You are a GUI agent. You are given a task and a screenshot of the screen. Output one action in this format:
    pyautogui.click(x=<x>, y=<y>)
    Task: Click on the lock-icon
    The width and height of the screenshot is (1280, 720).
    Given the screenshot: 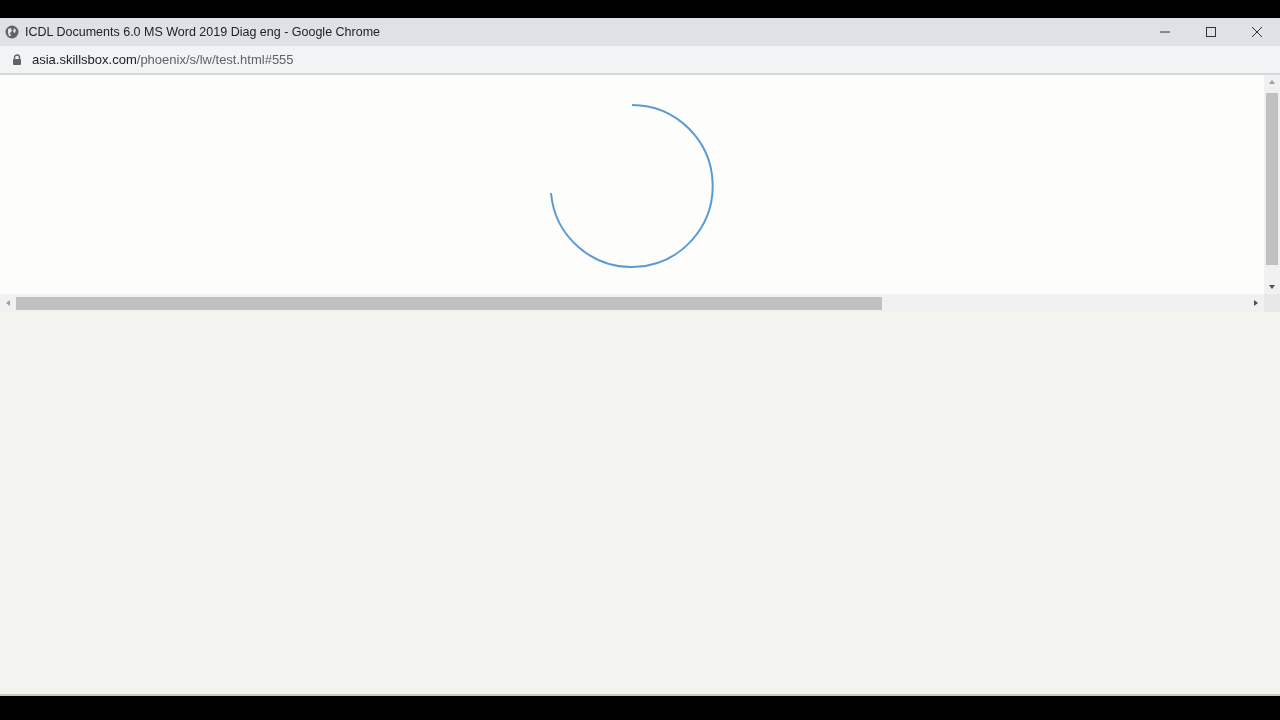 What is the action you would take?
    pyautogui.click(x=17, y=59)
    